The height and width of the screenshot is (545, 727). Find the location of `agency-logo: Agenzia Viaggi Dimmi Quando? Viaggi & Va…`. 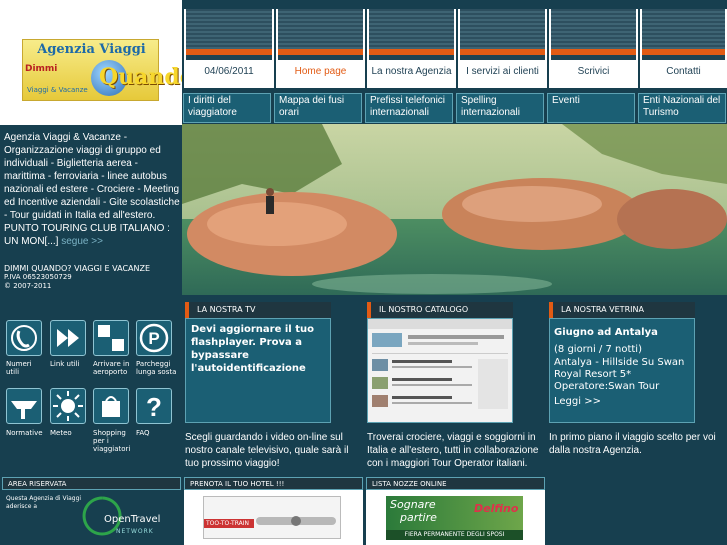

agency-logo: Agenzia Viaggi Dimmi Quando? Viaggi & Va… is located at coordinates (114, 70).